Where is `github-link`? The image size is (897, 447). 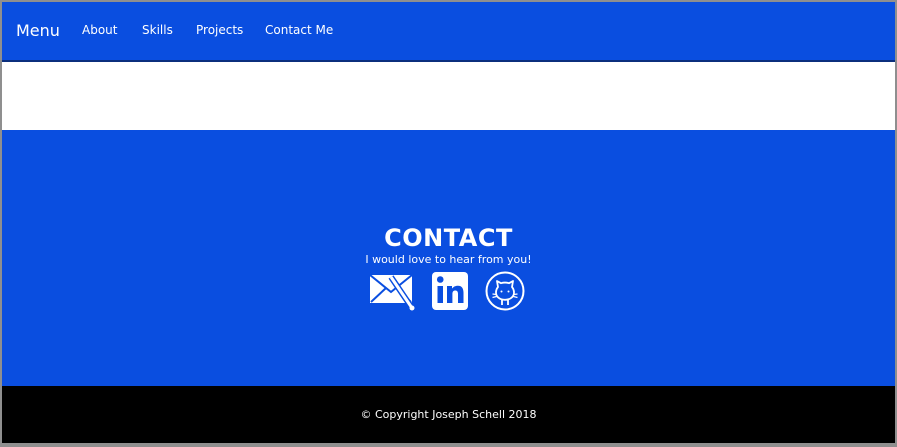
github-link is located at coordinates (505, 291).